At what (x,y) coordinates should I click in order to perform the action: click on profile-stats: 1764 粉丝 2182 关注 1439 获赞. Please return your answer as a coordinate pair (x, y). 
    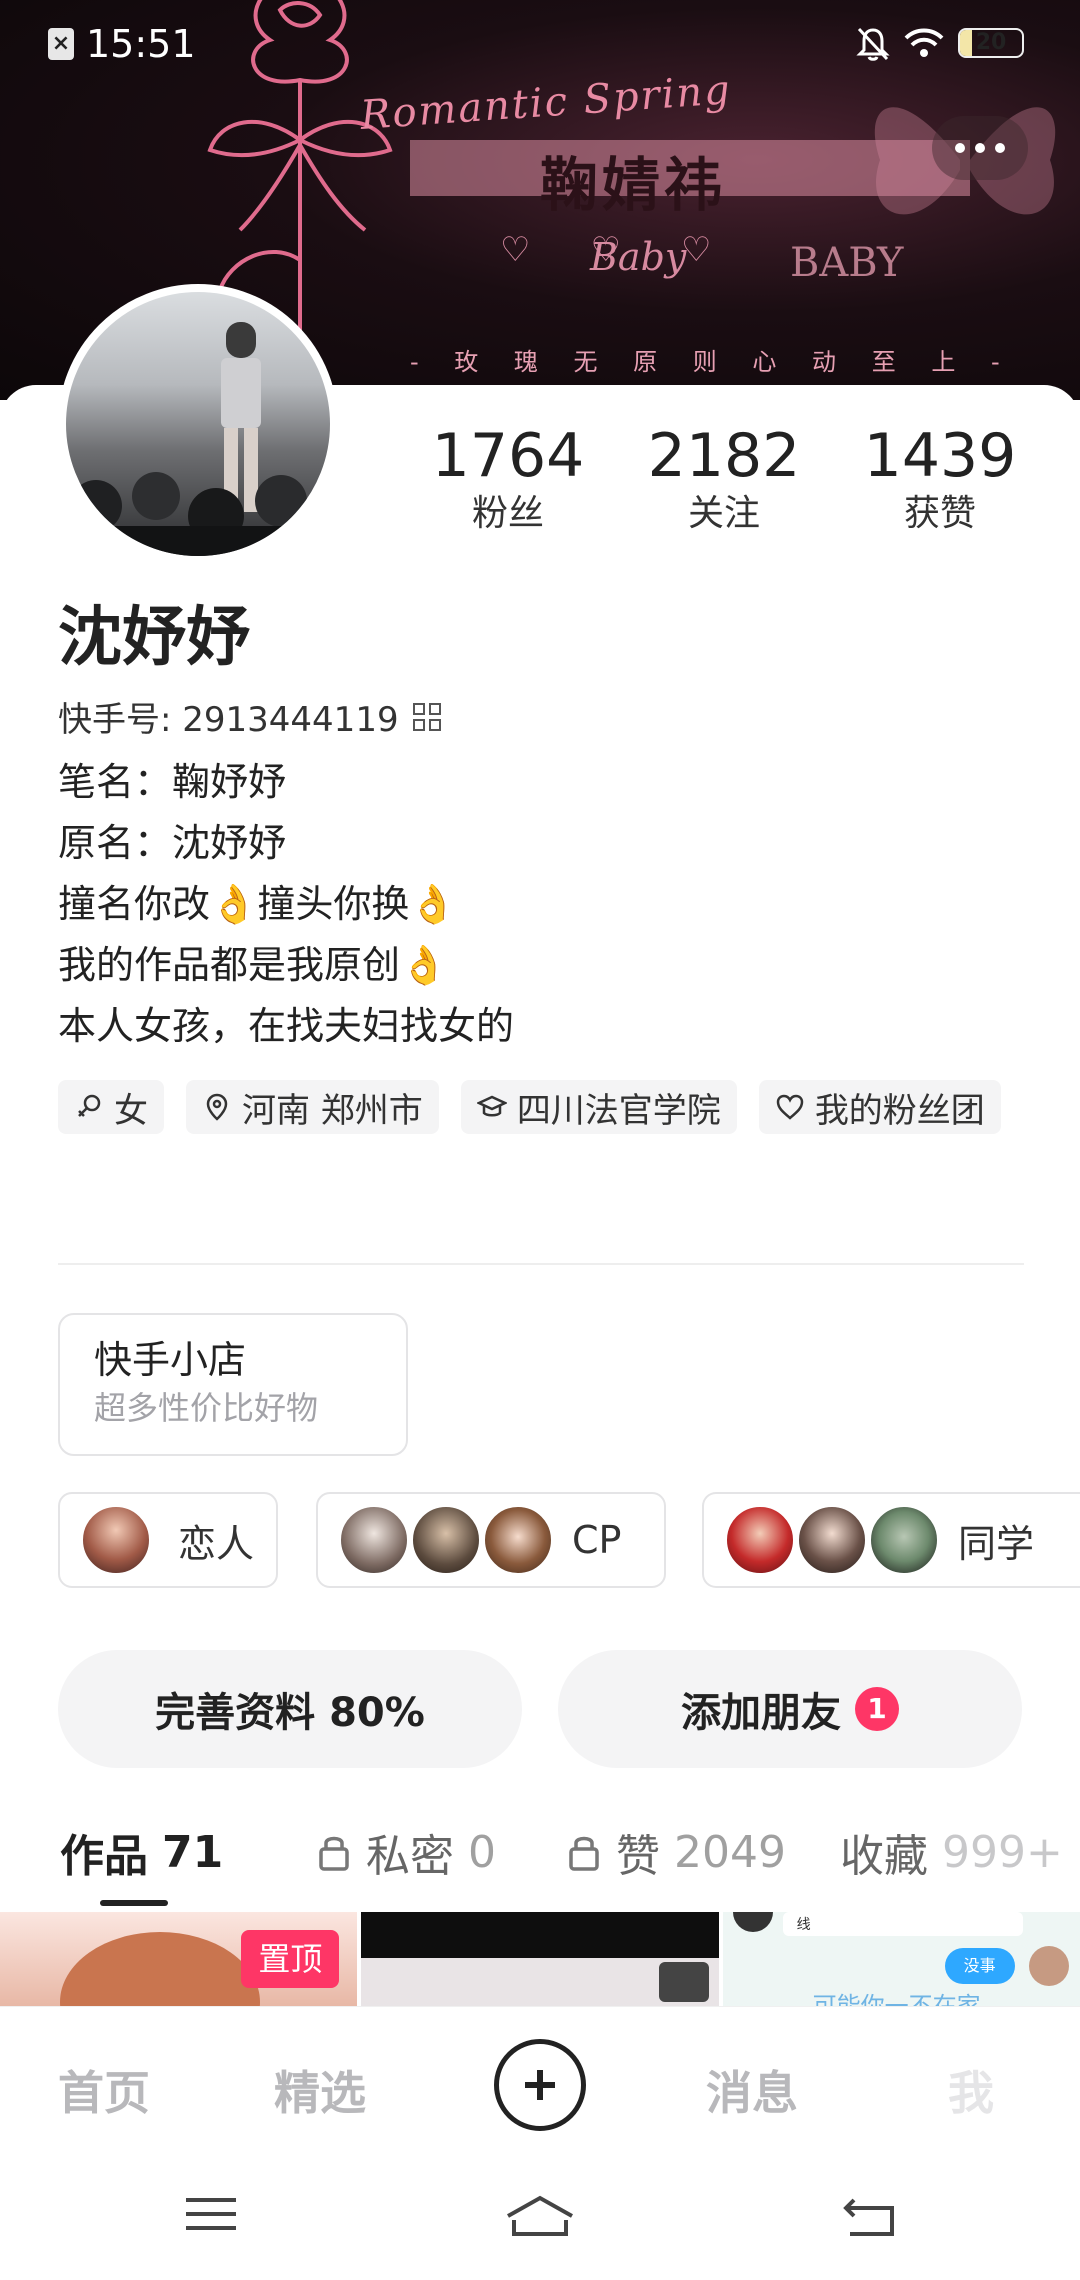
    Looking at the image, I should click on (730, 478).